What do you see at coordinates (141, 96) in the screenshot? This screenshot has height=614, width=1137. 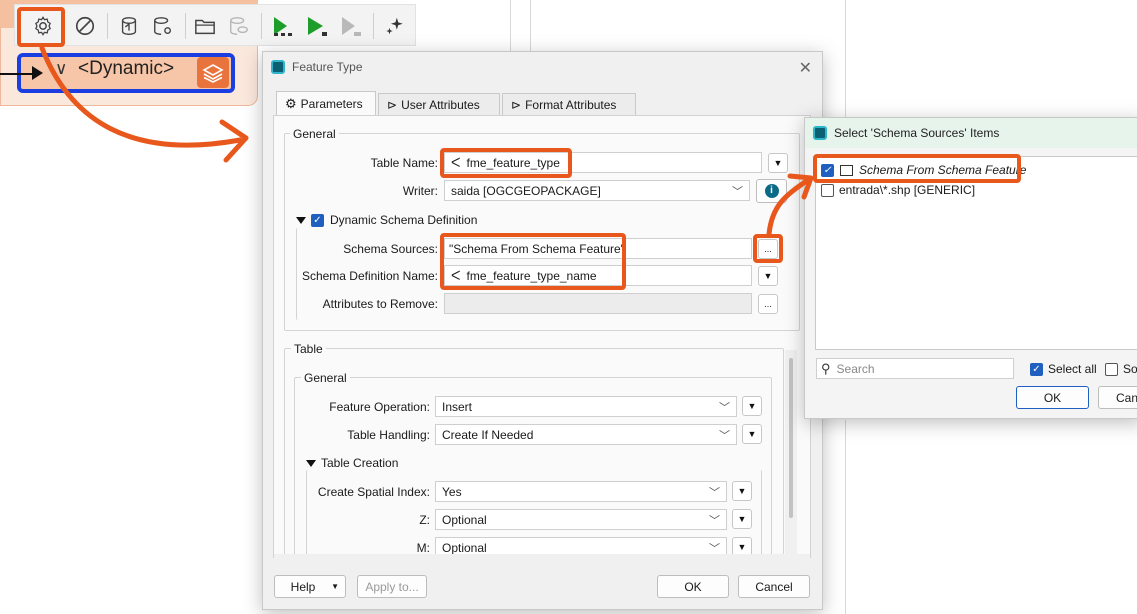 I see `arrow-gear-to-dialog` at bounding box center [141, 96].